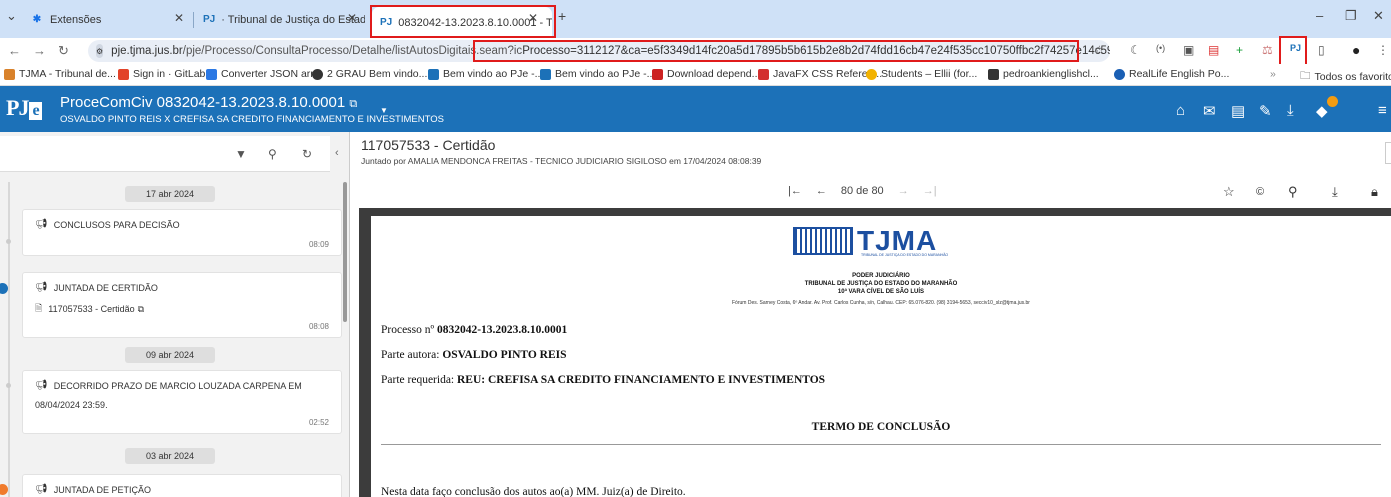  What do you see at coordinates (100, 51) in the screenshot?
I see `site-info-icon: ⚙` at bounding box center [100, 51].